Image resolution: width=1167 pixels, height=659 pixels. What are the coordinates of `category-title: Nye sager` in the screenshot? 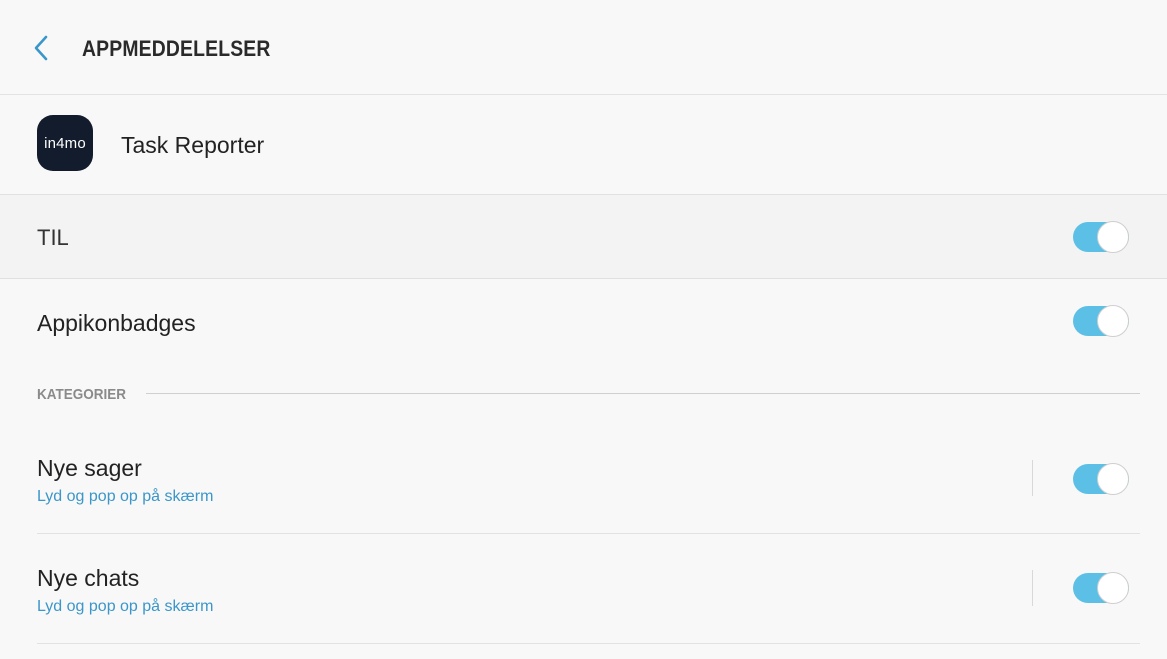 It's located at (89, 468).